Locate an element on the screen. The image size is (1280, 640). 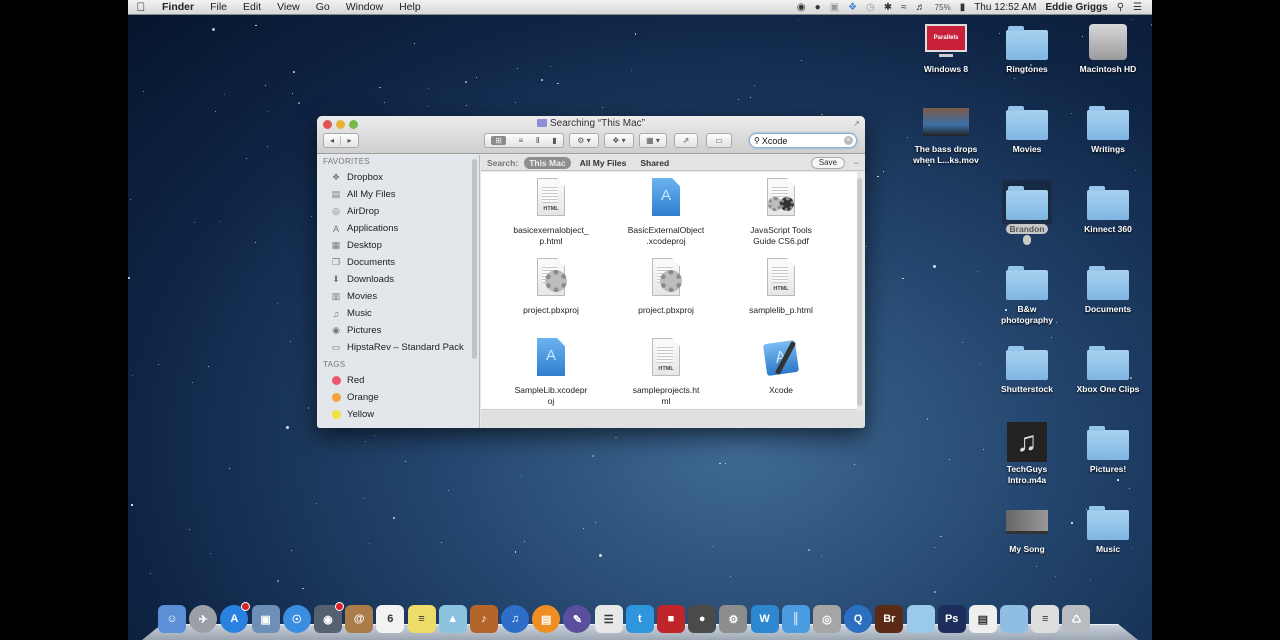
dock-downloads-folder-icon is located at coordinates (1014, 619).